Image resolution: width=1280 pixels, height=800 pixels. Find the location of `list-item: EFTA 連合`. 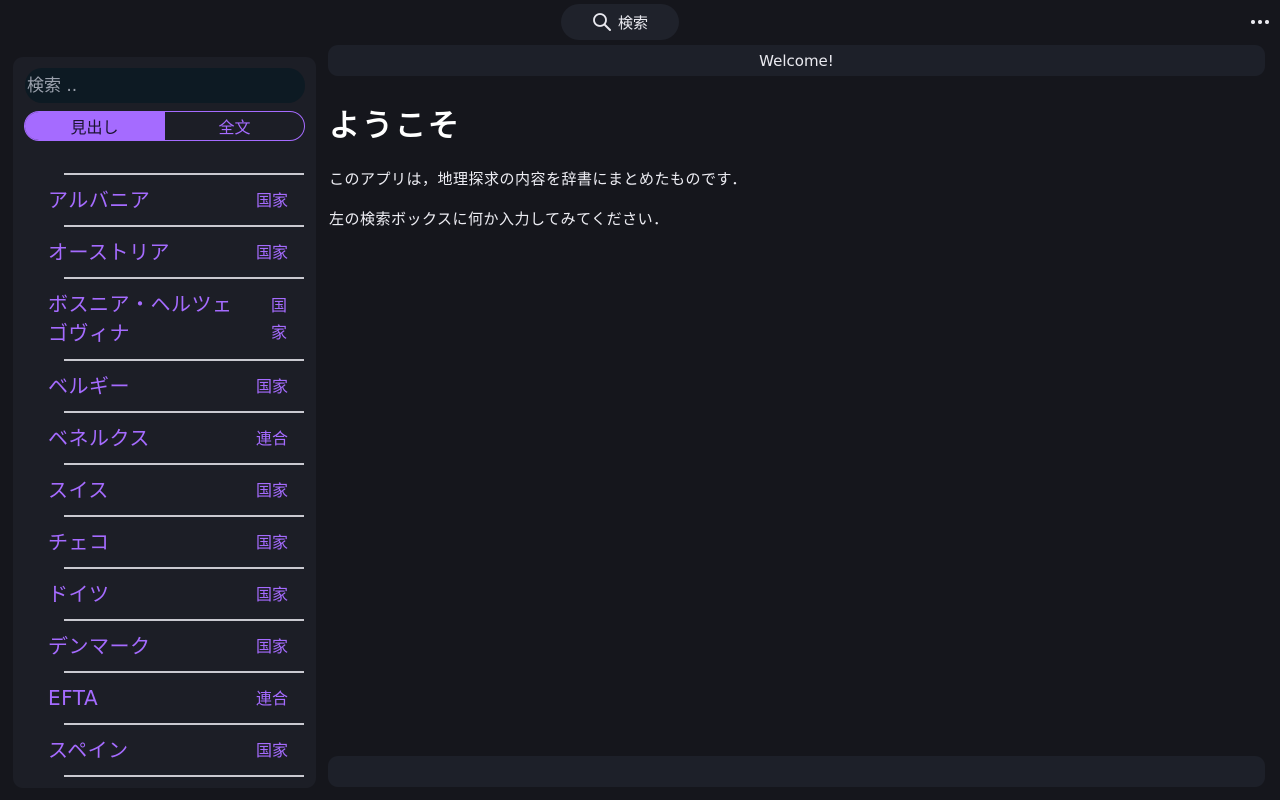

list-item: EFTA 連合 is located at coordinates (176, 699).